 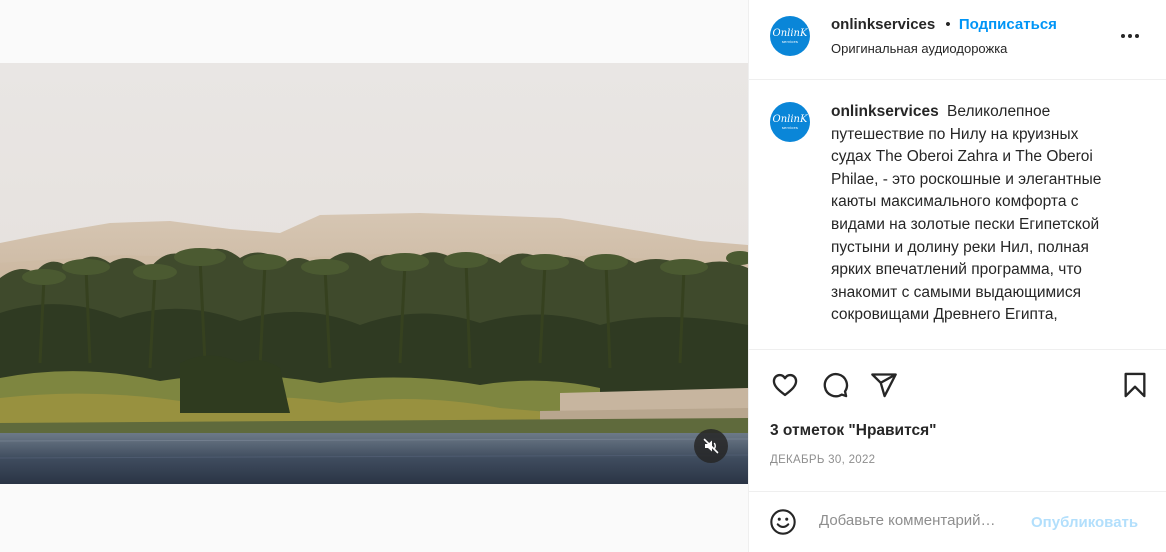 I want to click on publish-button: Опубликовать, so click(x=1084, y=522).